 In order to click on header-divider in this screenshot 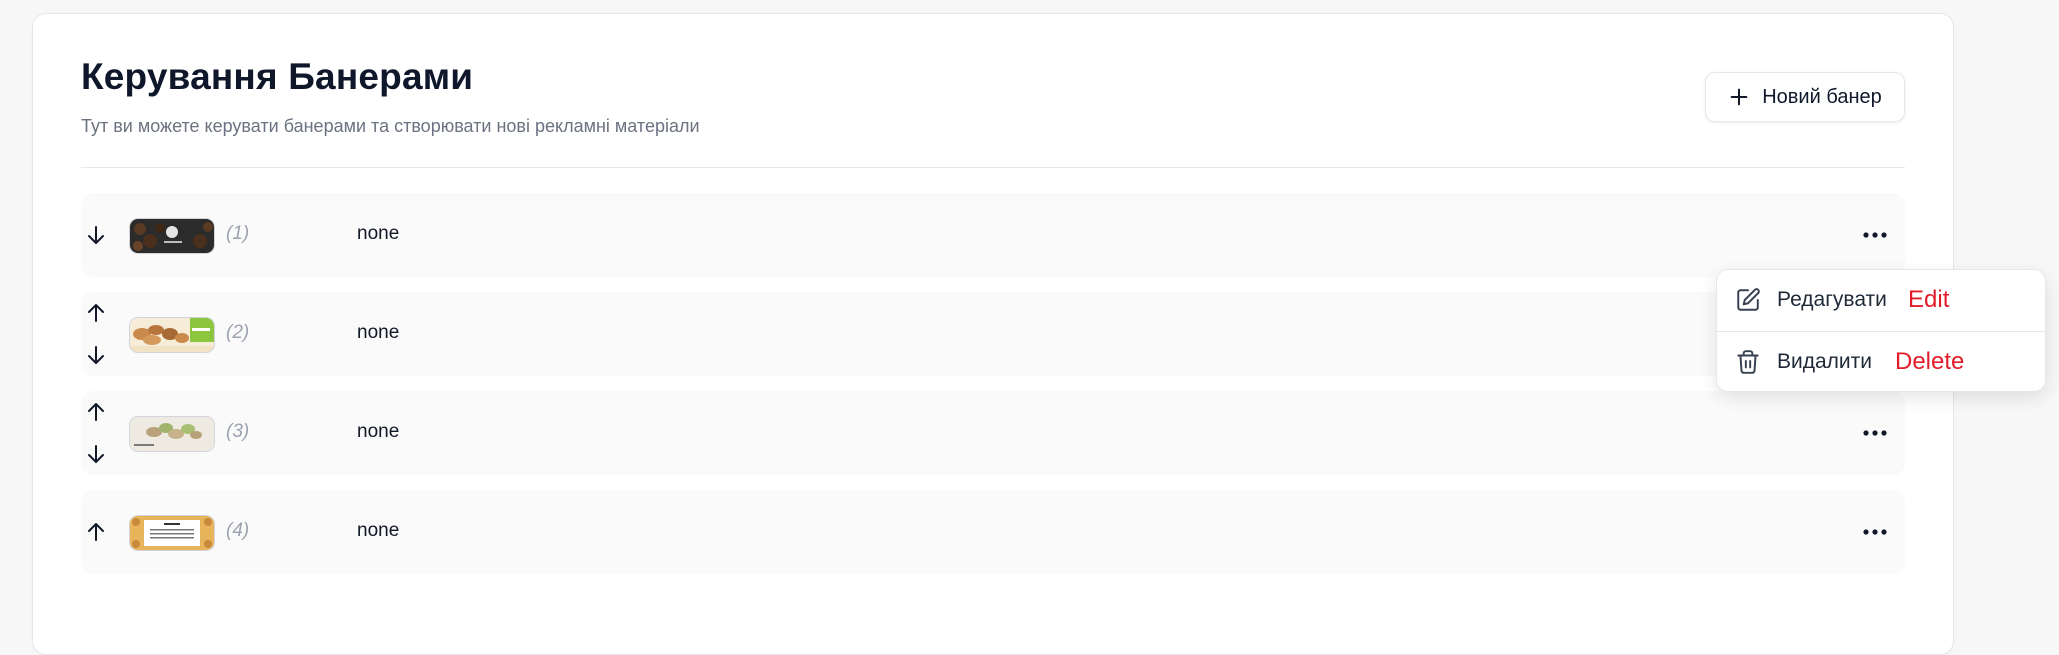, I will do `click(993, 167)`.